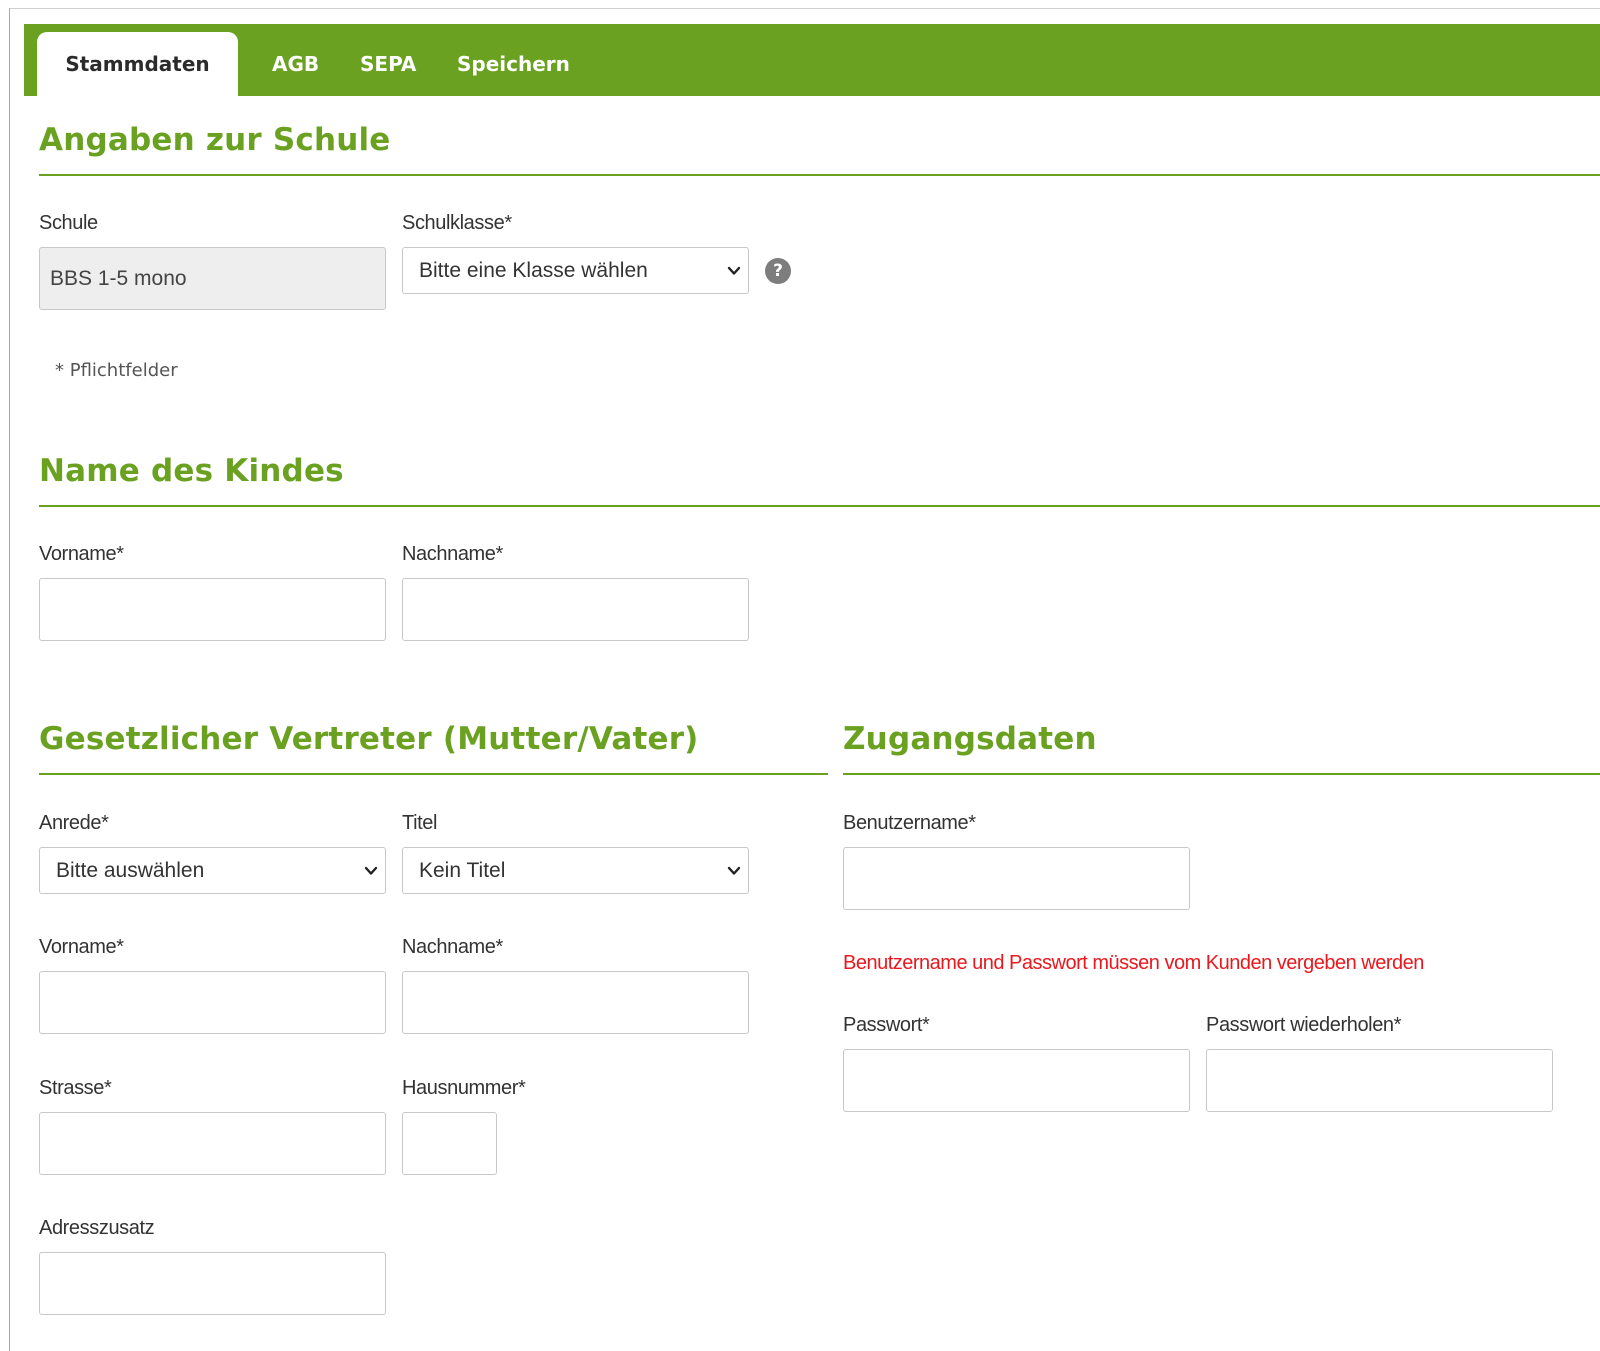  Describe the element at coordinates (116, 370) in the screenshot. I see `required-fields-note: * Pflichtfelder` at that location.